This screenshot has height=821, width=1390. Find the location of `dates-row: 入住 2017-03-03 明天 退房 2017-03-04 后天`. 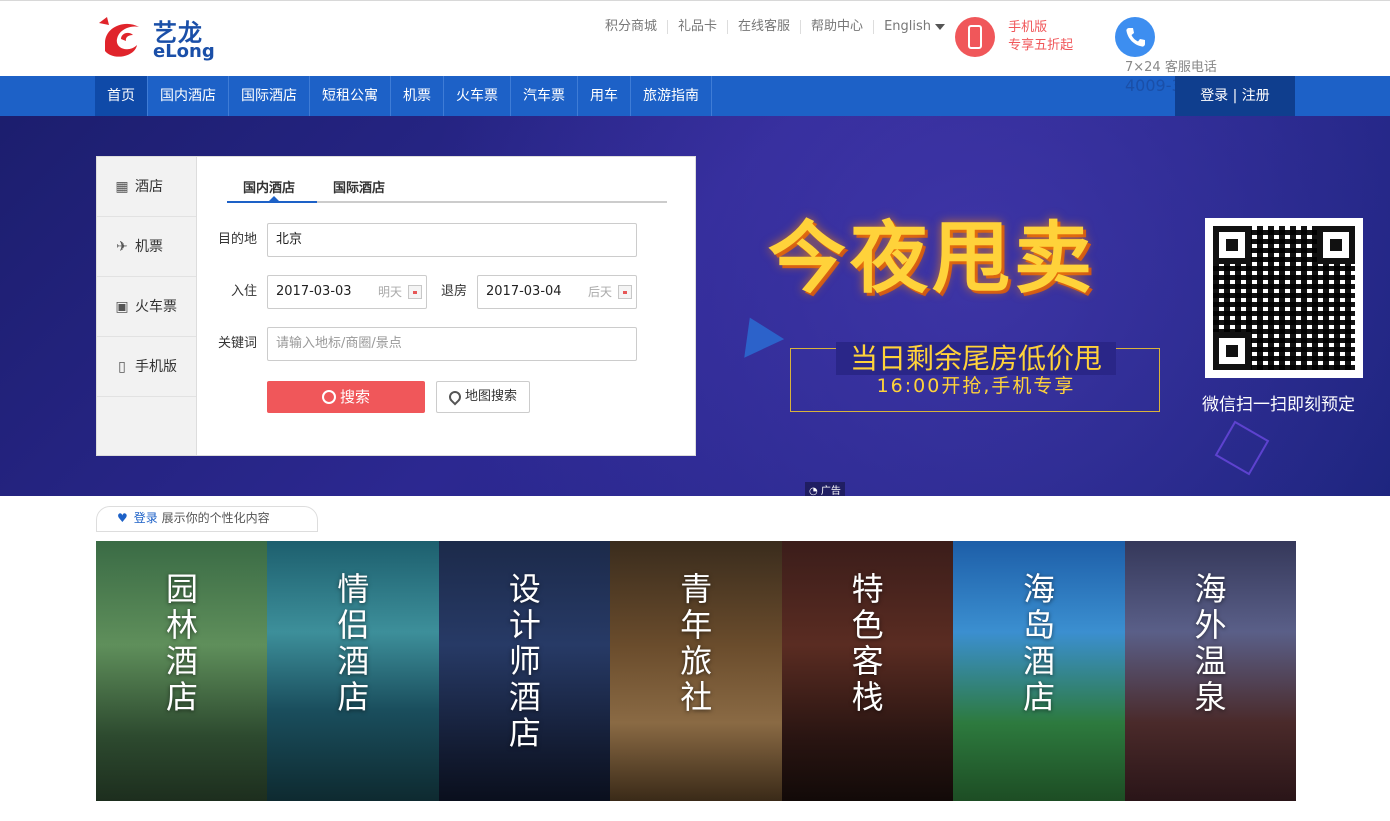

dates-row: 入住 2017-03-03 明天 退房 2017-03-04 后天 is located at coordinates (447, 293).